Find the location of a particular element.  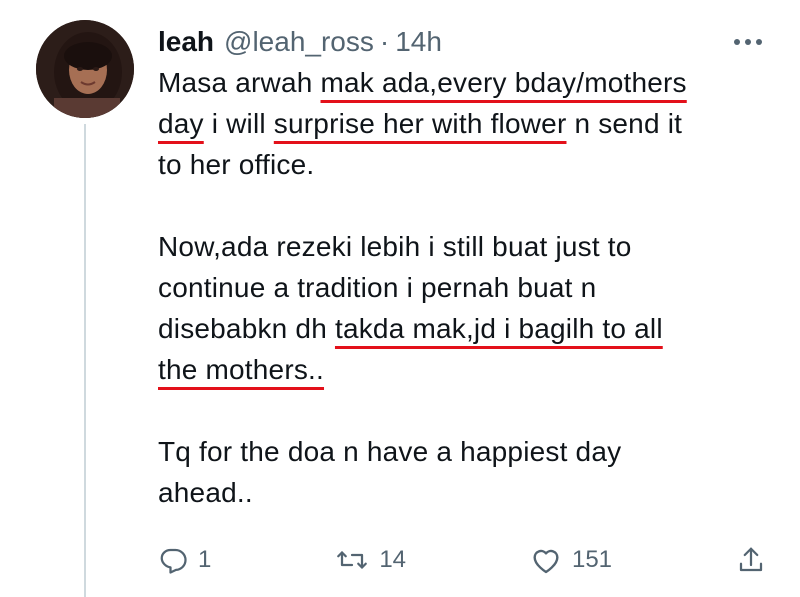

tweet-text-line: Tq for the doa n have a happiest day is located at coordinates (463, 451).